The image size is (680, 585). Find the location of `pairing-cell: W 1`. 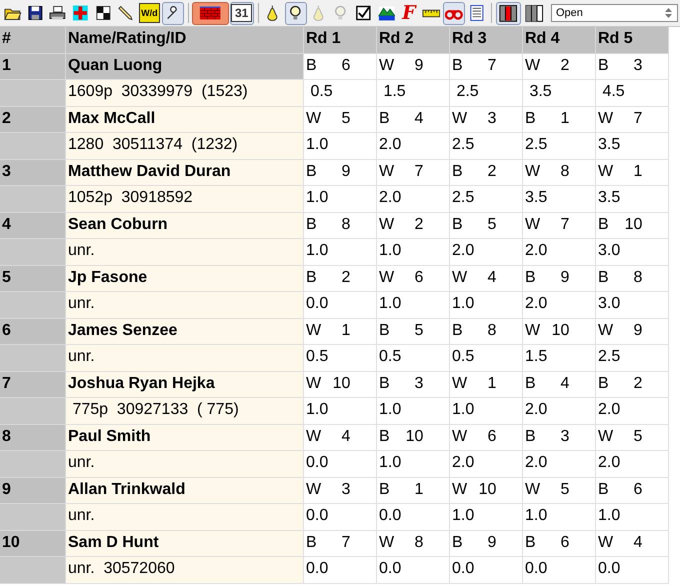

pairing-cell: W 1 is located at coordinates (632, 173).